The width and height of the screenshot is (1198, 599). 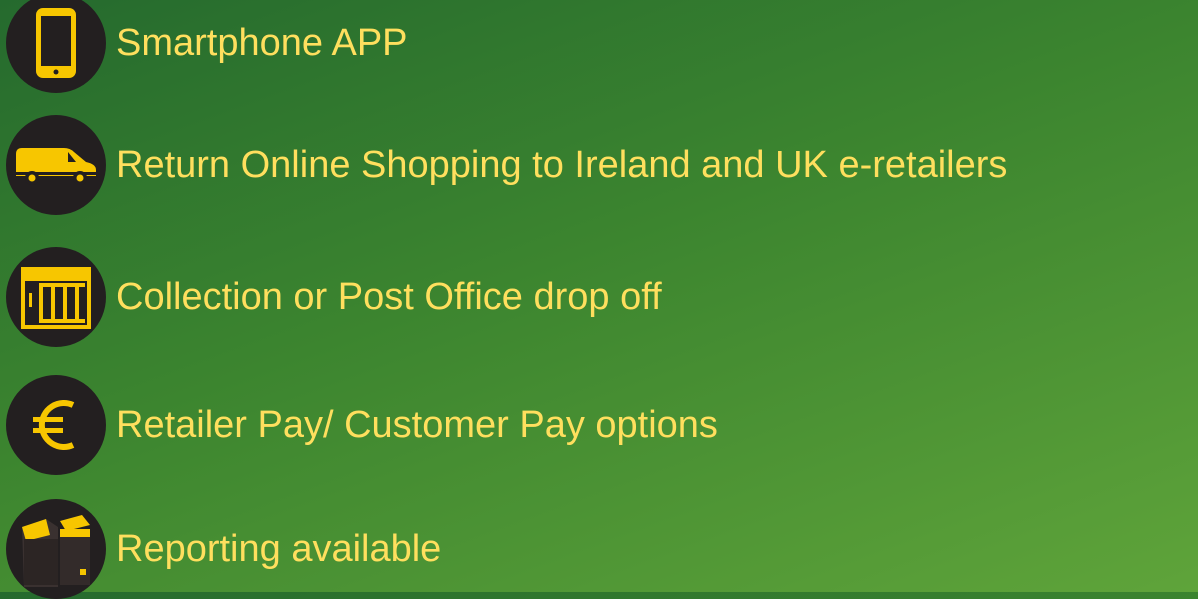 I want to click on shop-front-icon, so click(x=56, y=298).